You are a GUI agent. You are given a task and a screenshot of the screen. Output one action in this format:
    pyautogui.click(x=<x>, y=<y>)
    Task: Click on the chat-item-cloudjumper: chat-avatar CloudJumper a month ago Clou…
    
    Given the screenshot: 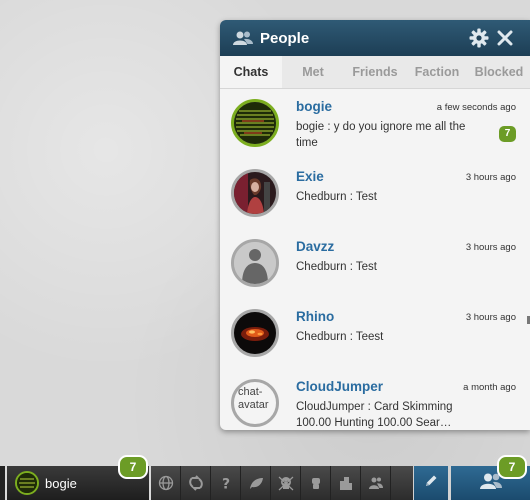 What is the action you would take?
    pyautogui.click(x=375, y=399)
    